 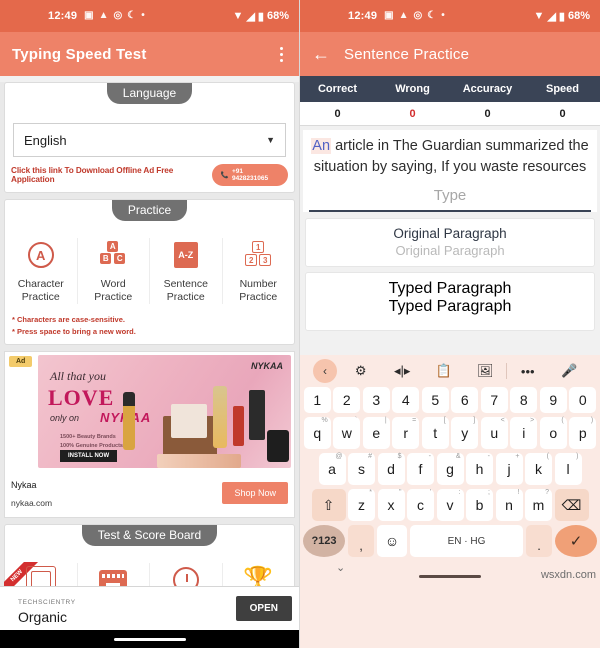 What do you see at coordinates (361, 371) in the screenshot?
I see `gear-icon: ⚙` at bounding box center [361, 371].